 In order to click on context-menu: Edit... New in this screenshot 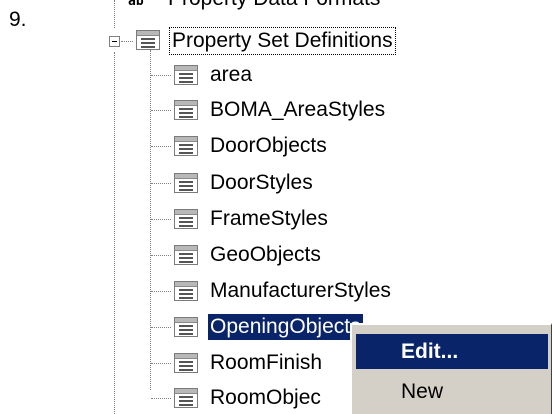, I will do `click(451, 368)`.